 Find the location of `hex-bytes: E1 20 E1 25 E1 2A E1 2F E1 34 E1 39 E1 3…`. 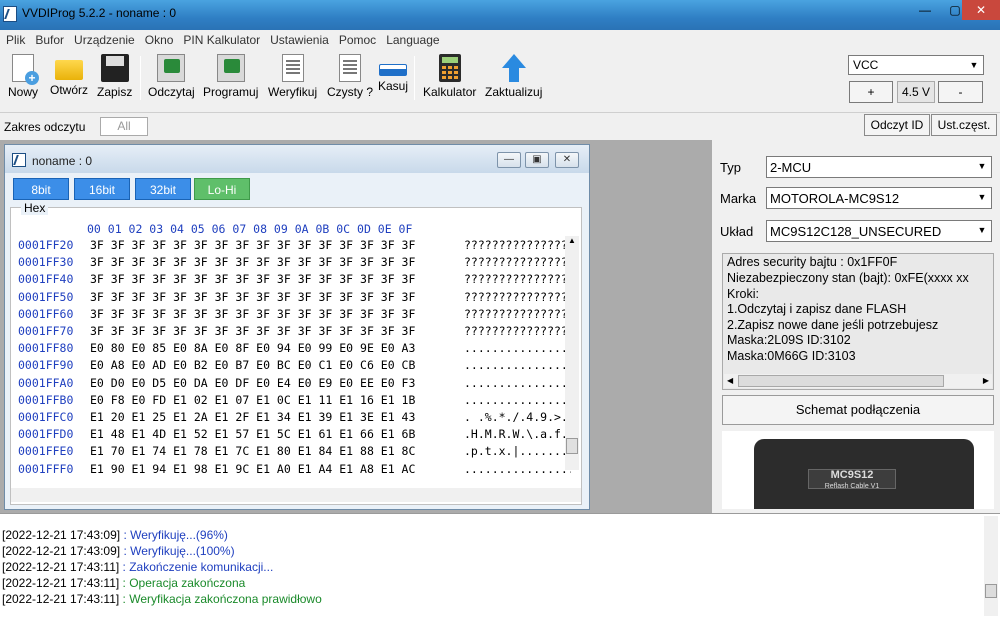

hex-bytes: E1 20 E1 25 E1 2A E1 2F E1 34 E1 39 E1 3… is located at coordinates (253, 417).